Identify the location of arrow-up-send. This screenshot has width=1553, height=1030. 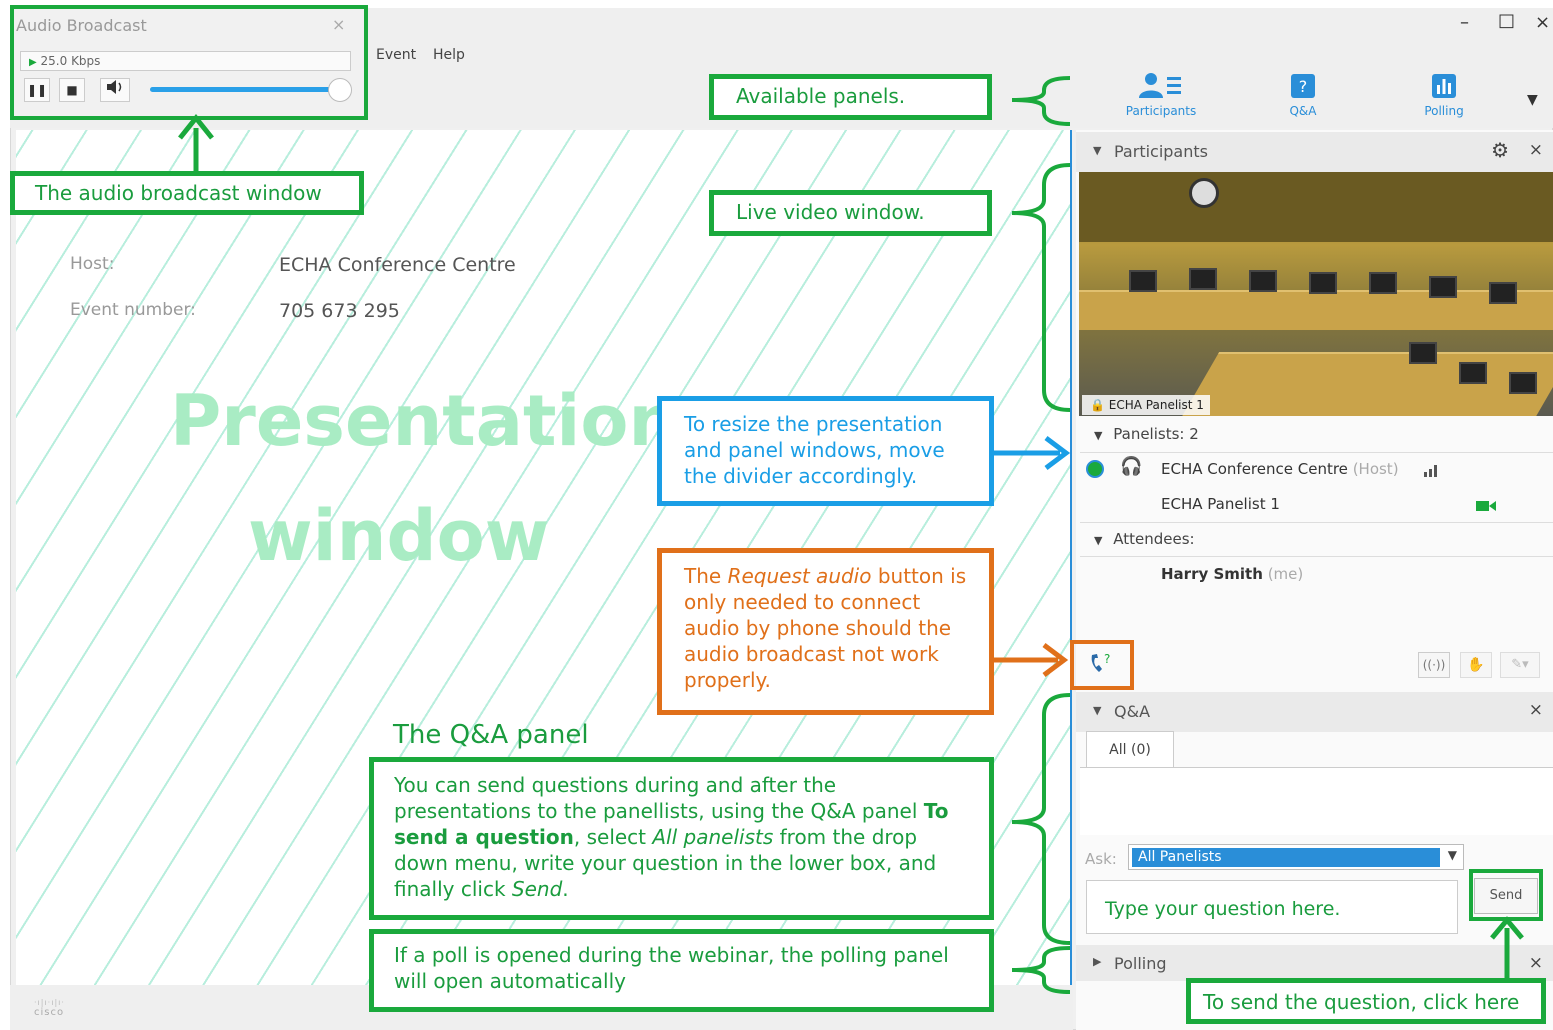
(1507, 947).